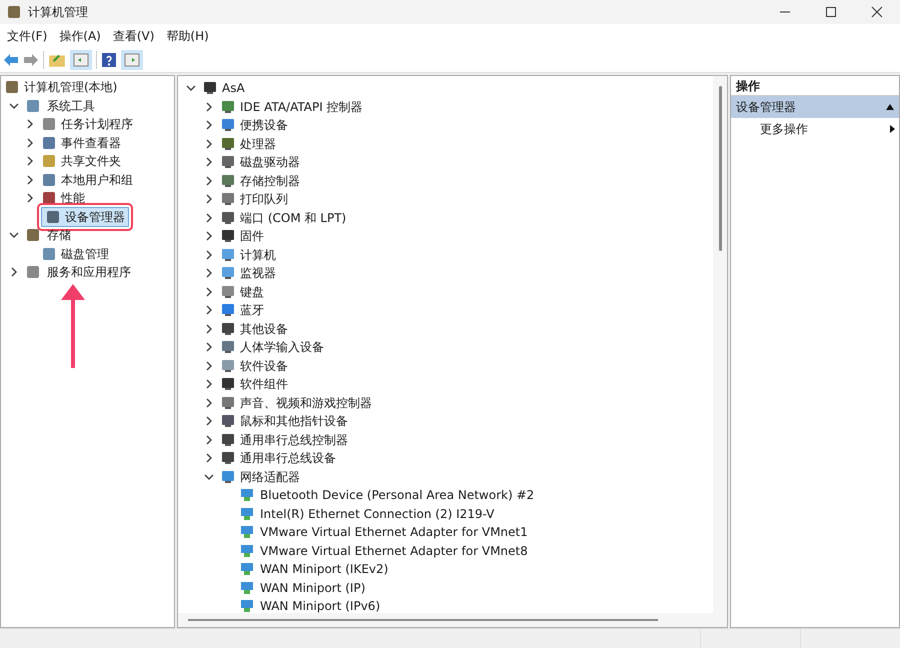 The image size is (900, 648). What do you see at coordinates (80, 36) in the screenshot?
I see `menu-item: 操作(A)` at bounding box center [80, 36].